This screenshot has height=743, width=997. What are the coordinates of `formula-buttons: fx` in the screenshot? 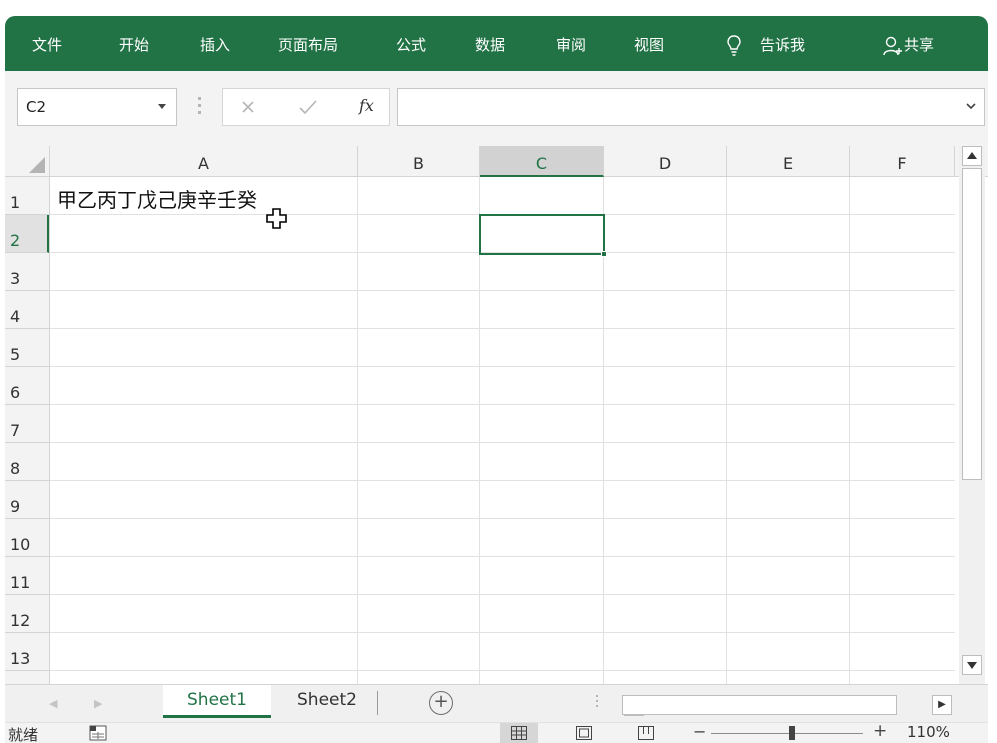 It's located at (306, 107).